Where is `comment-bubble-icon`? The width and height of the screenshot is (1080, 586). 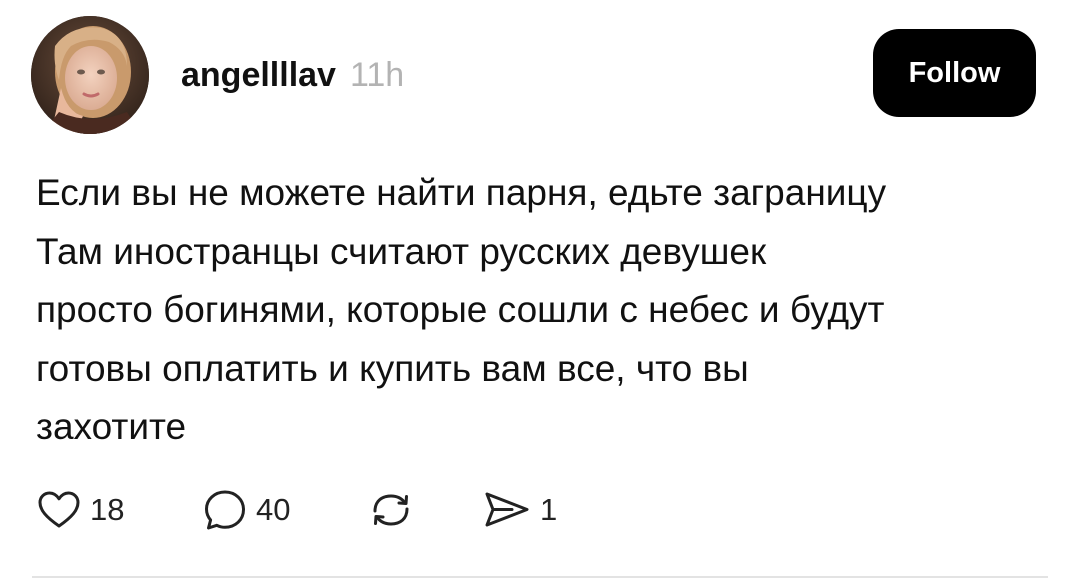 comment-bubble-icon is located at coordinates (225, 510).